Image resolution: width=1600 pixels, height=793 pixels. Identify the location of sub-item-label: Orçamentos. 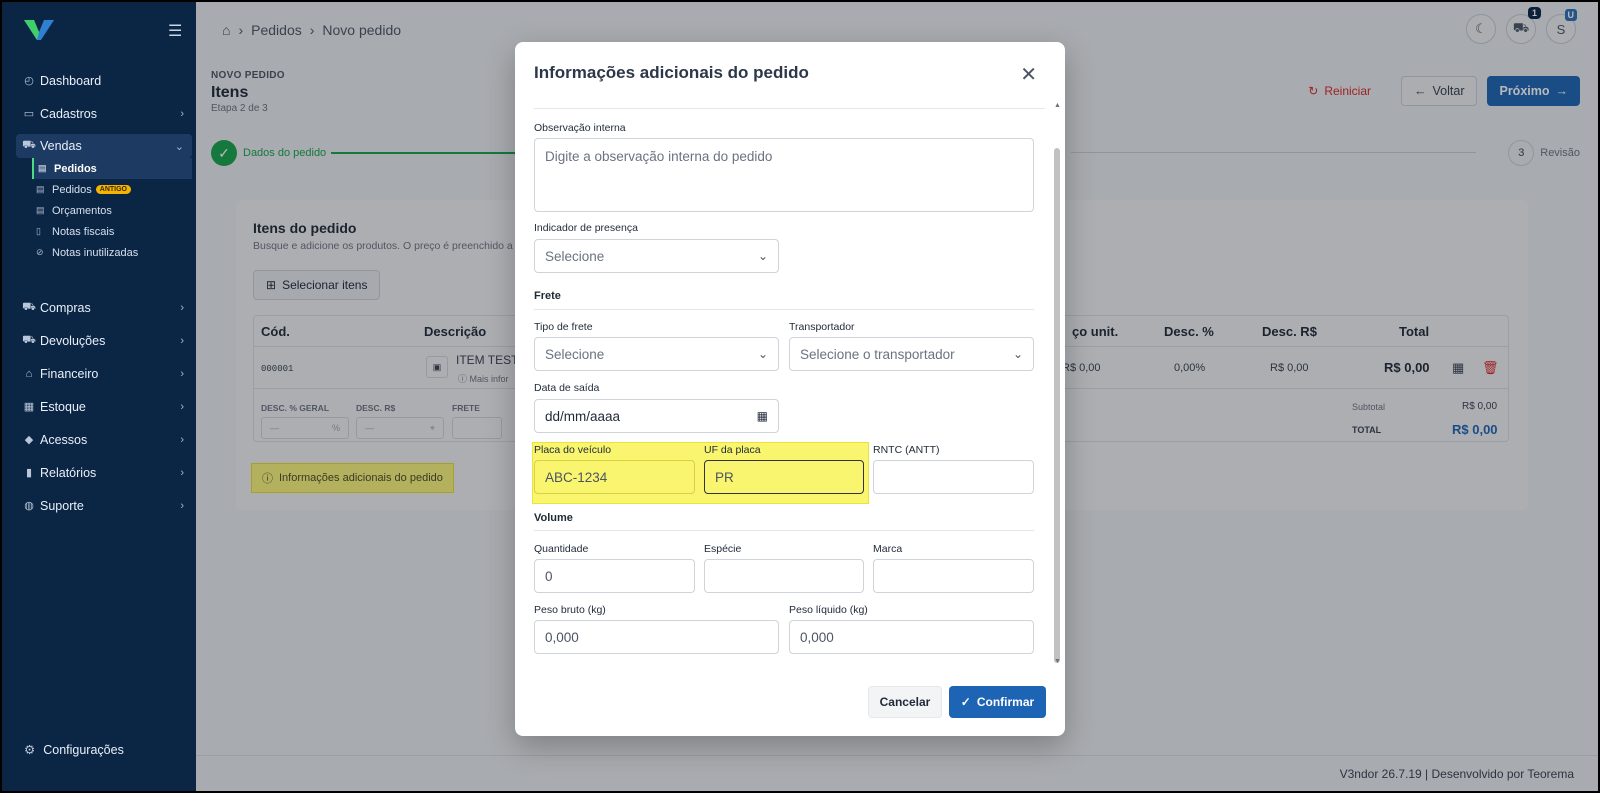
(82, 210).